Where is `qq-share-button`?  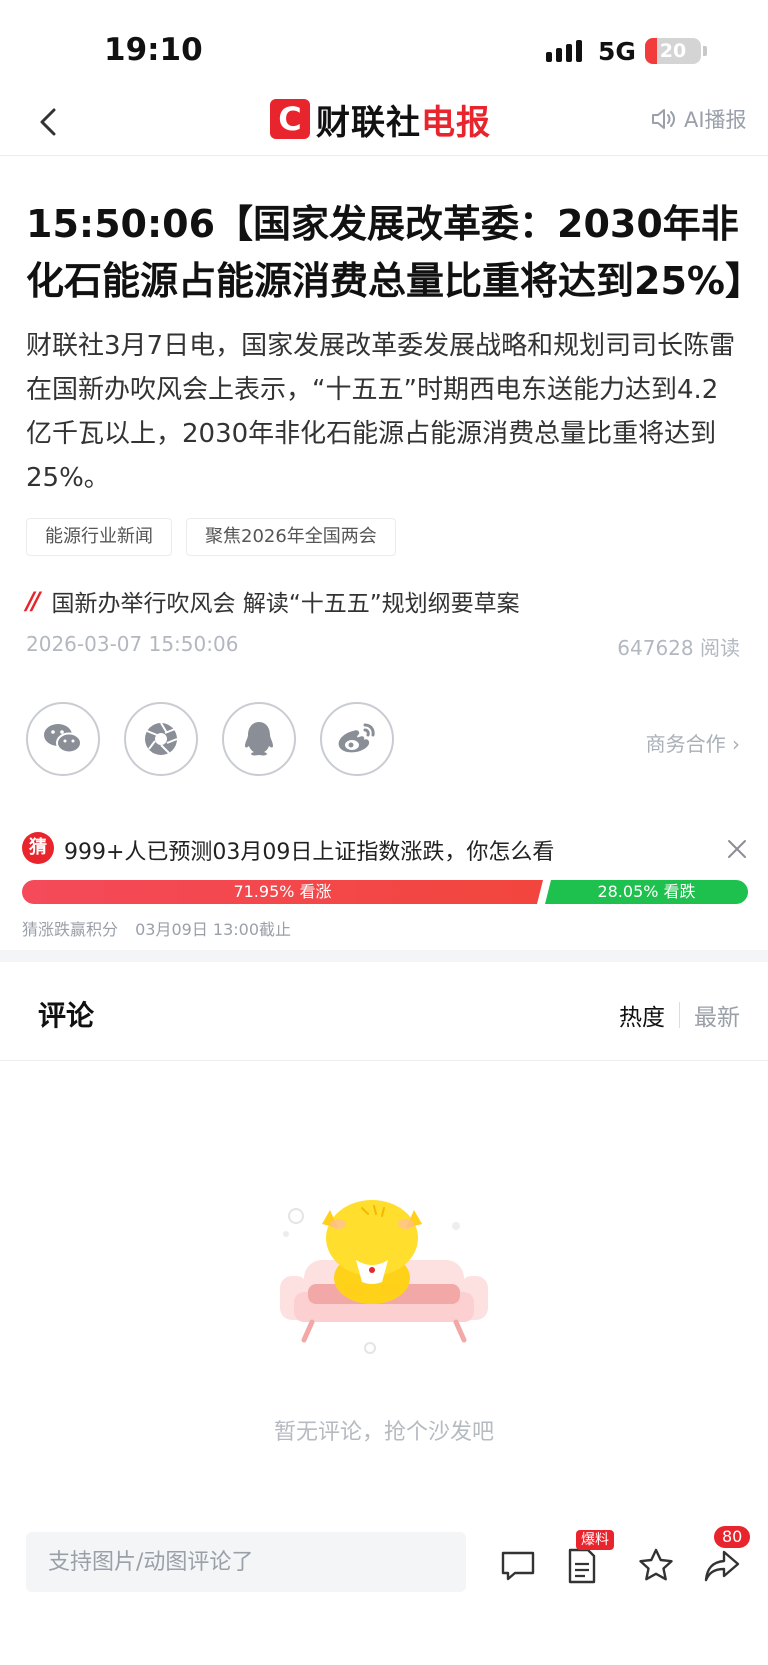 qq-share-button is located at coordinates (259, 739).